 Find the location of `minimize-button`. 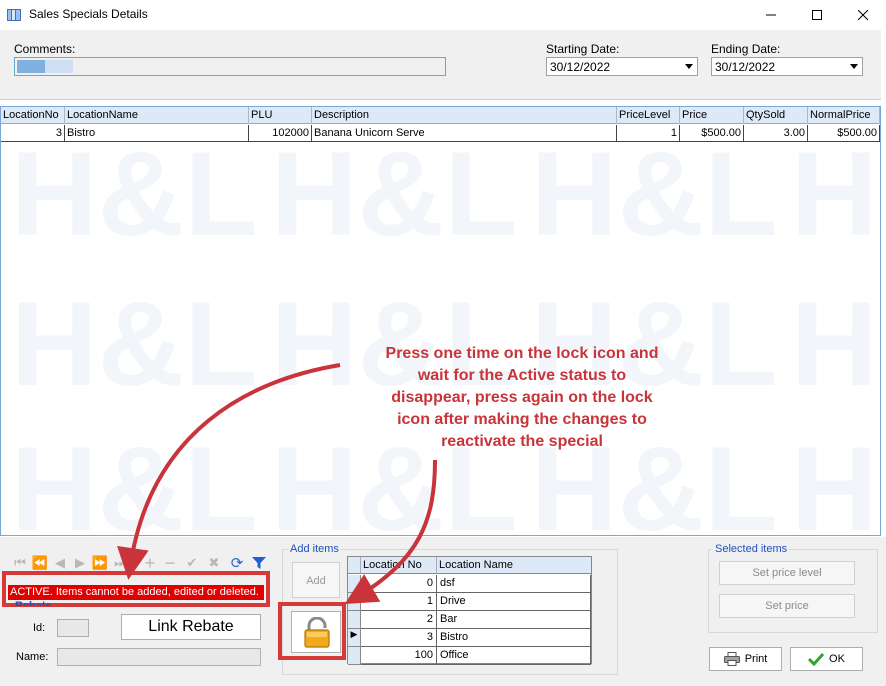

minimize-button is located at coordinates (771, 15).